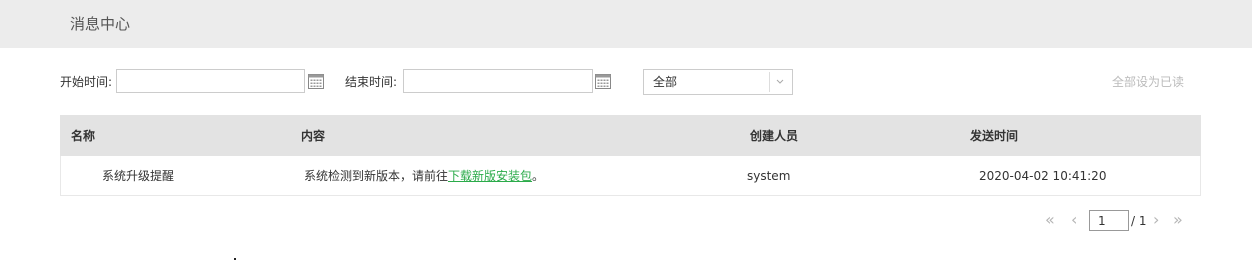 The width and height of the screenshot is (1252, 264). I want to click on page-title: 消息中心, so click(100, 24).